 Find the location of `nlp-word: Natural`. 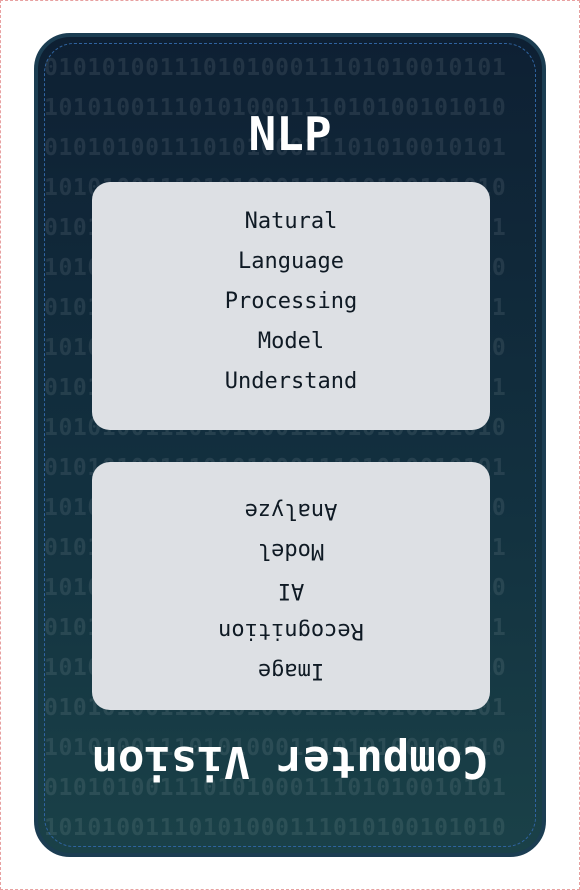

nlp-word: Natural is located at coordinates (291, 221).